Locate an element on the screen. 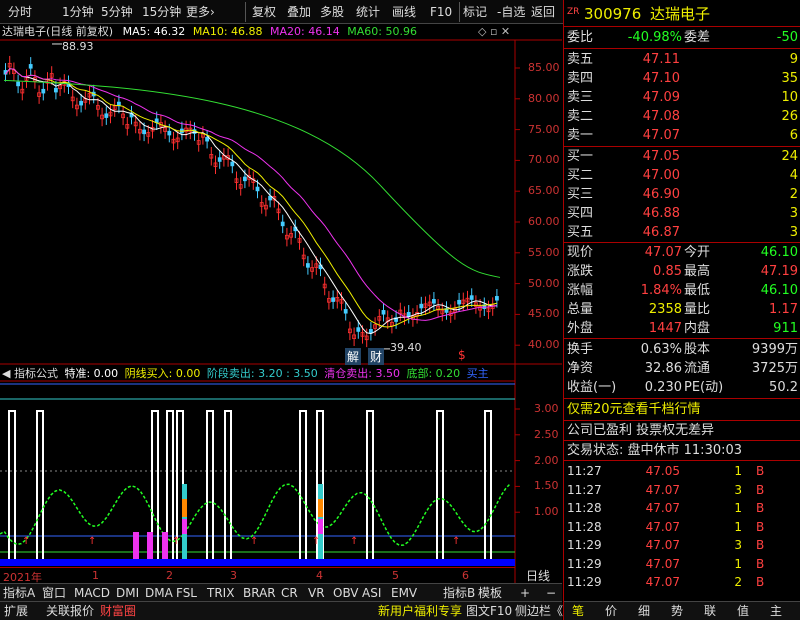 The width and height of the screenshot is (800, 620). month-label-3: 3 is located at coordinates (233, 575).